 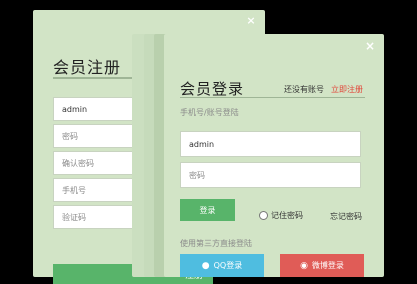 I want to click on remember-radio, so click(x=263, y=215).